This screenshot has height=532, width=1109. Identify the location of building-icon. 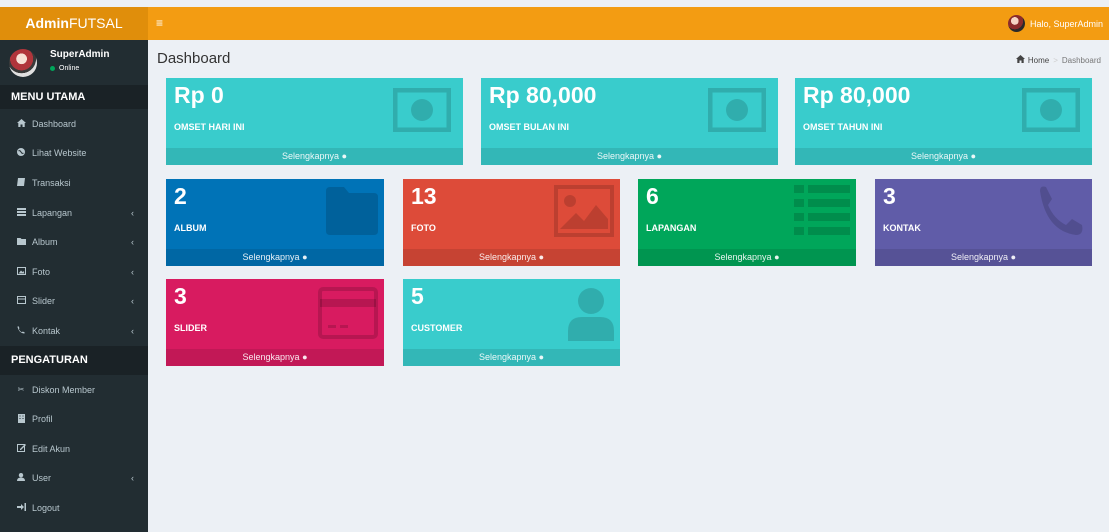
(21, 419).